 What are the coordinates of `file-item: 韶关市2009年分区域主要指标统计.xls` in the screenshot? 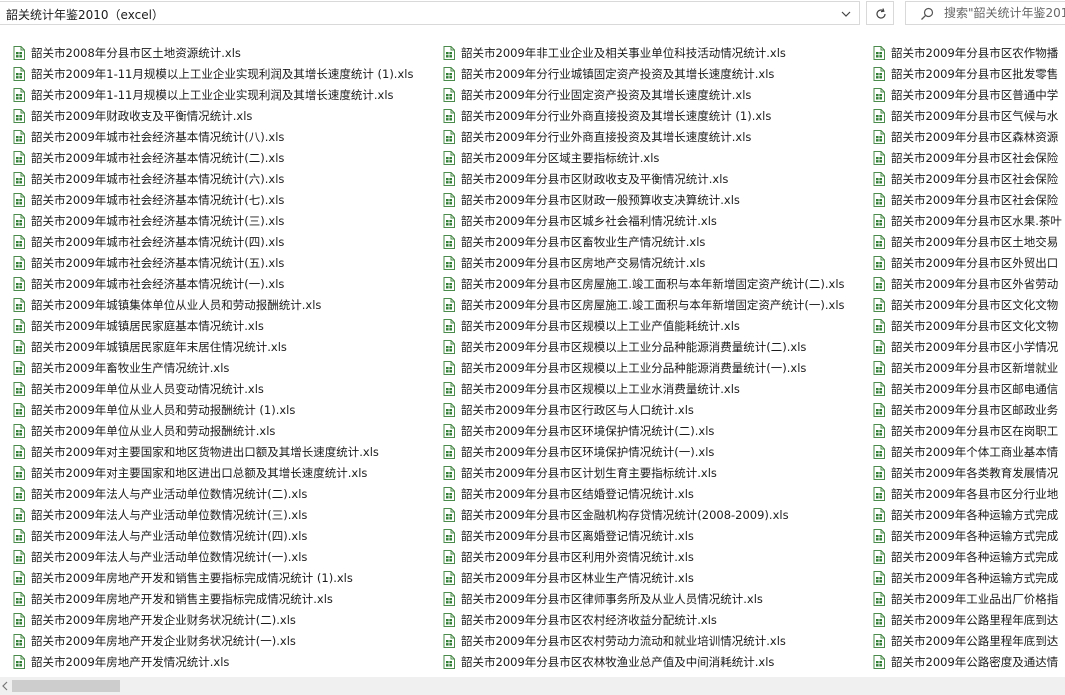 It's located at (544, 157).